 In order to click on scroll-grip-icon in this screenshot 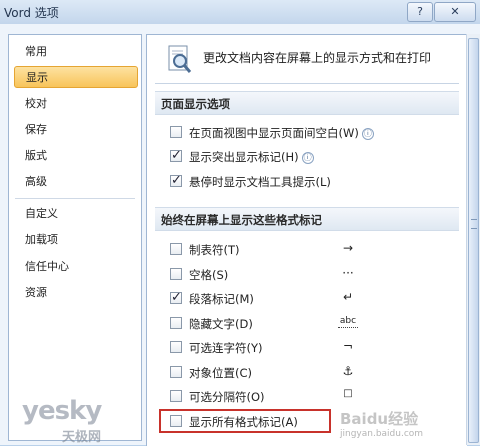, I will do `click(474, 224)`.